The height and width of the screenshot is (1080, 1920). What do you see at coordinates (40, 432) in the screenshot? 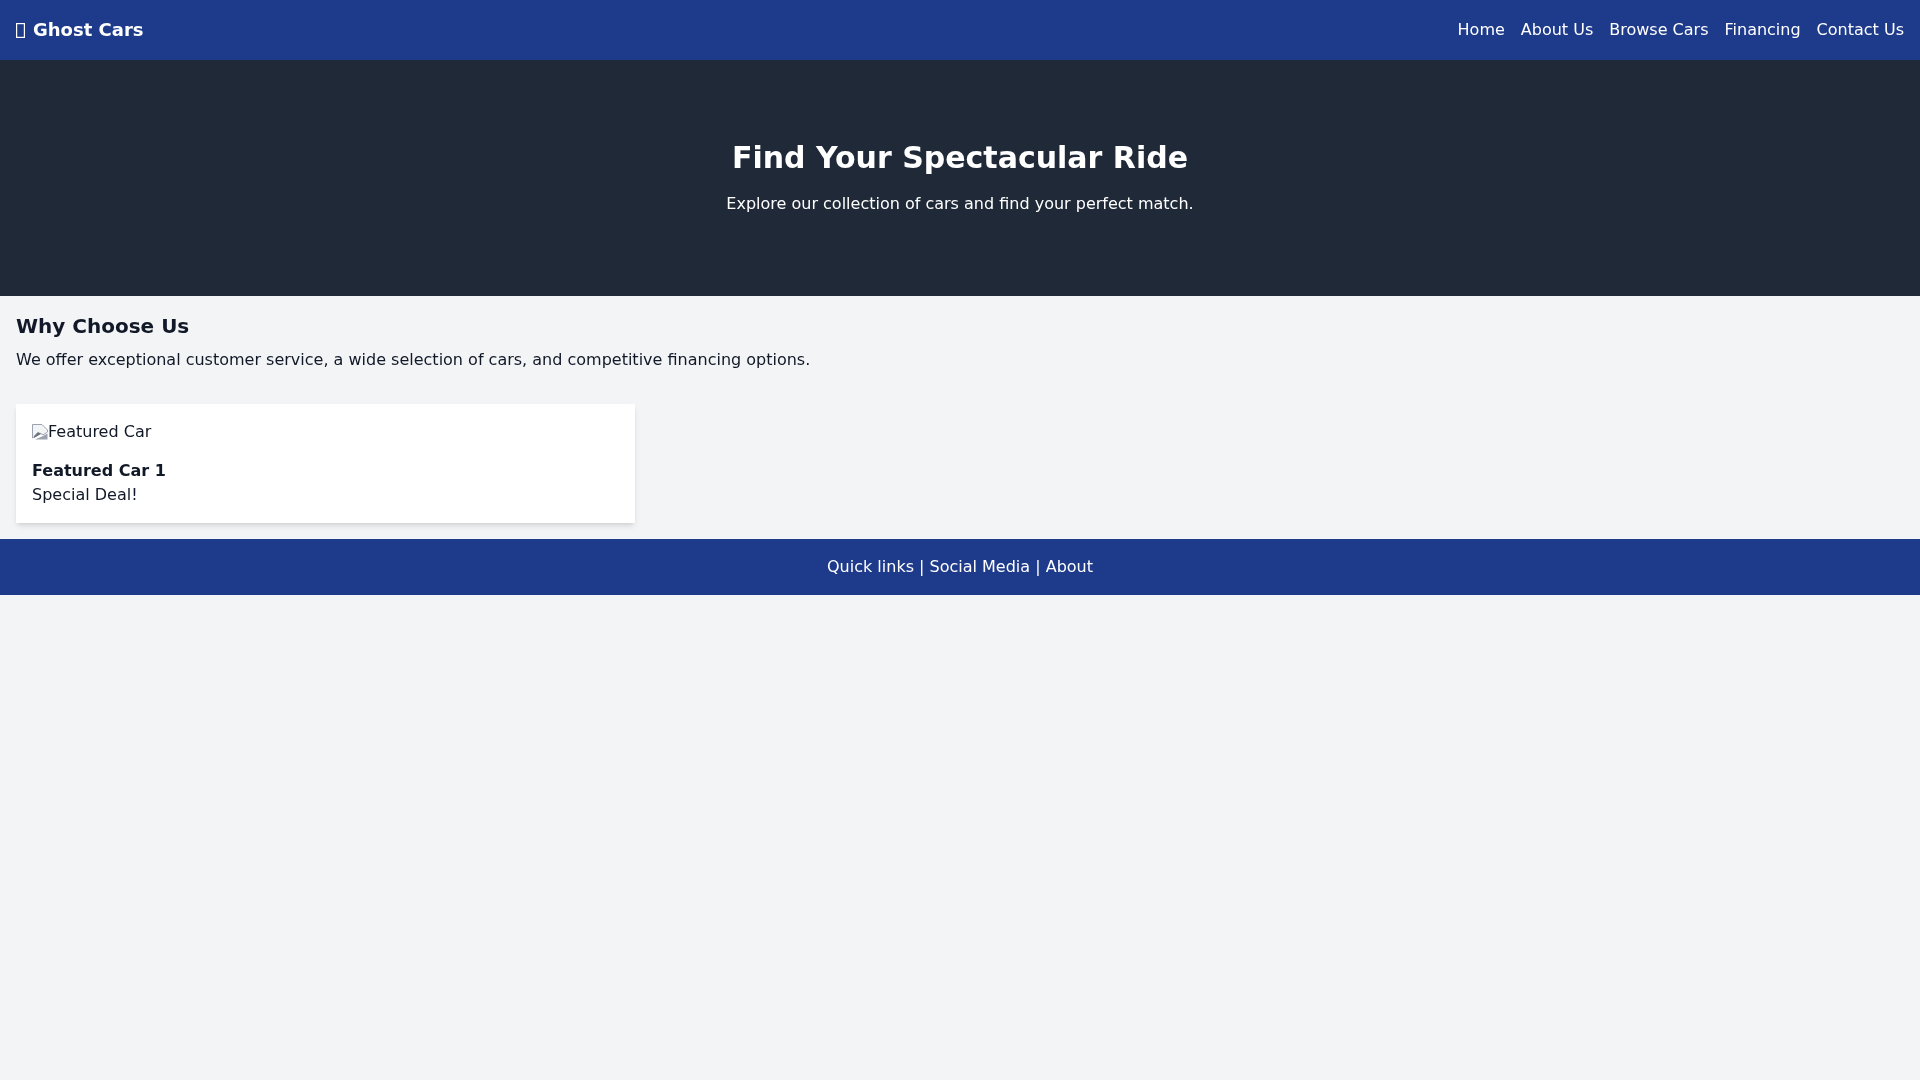
I see `broken-image-icon` at bounding box center [40, 432].